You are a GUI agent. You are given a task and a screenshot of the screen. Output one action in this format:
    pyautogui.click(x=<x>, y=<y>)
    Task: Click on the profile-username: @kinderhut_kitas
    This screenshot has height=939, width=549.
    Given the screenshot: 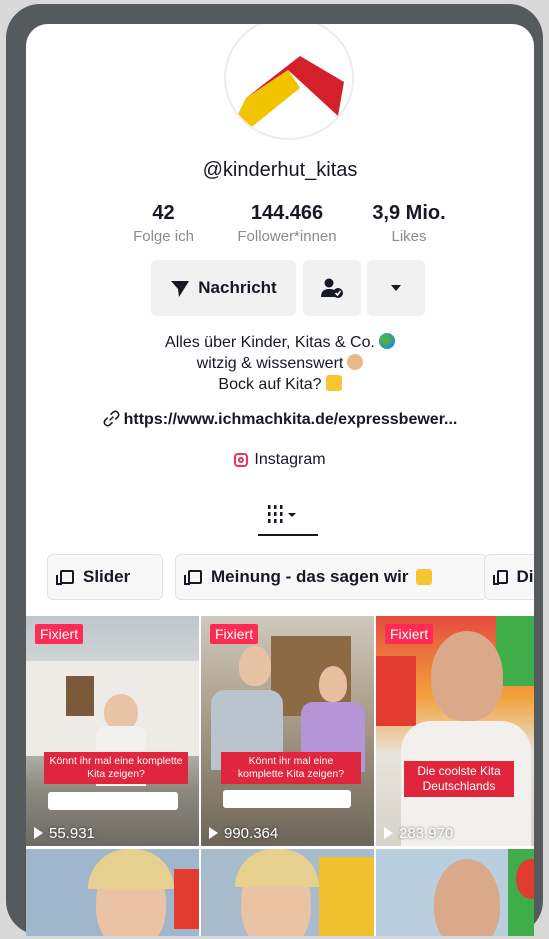 What is the action you would take?
    pyautogui.click(x=280, y=170)
    